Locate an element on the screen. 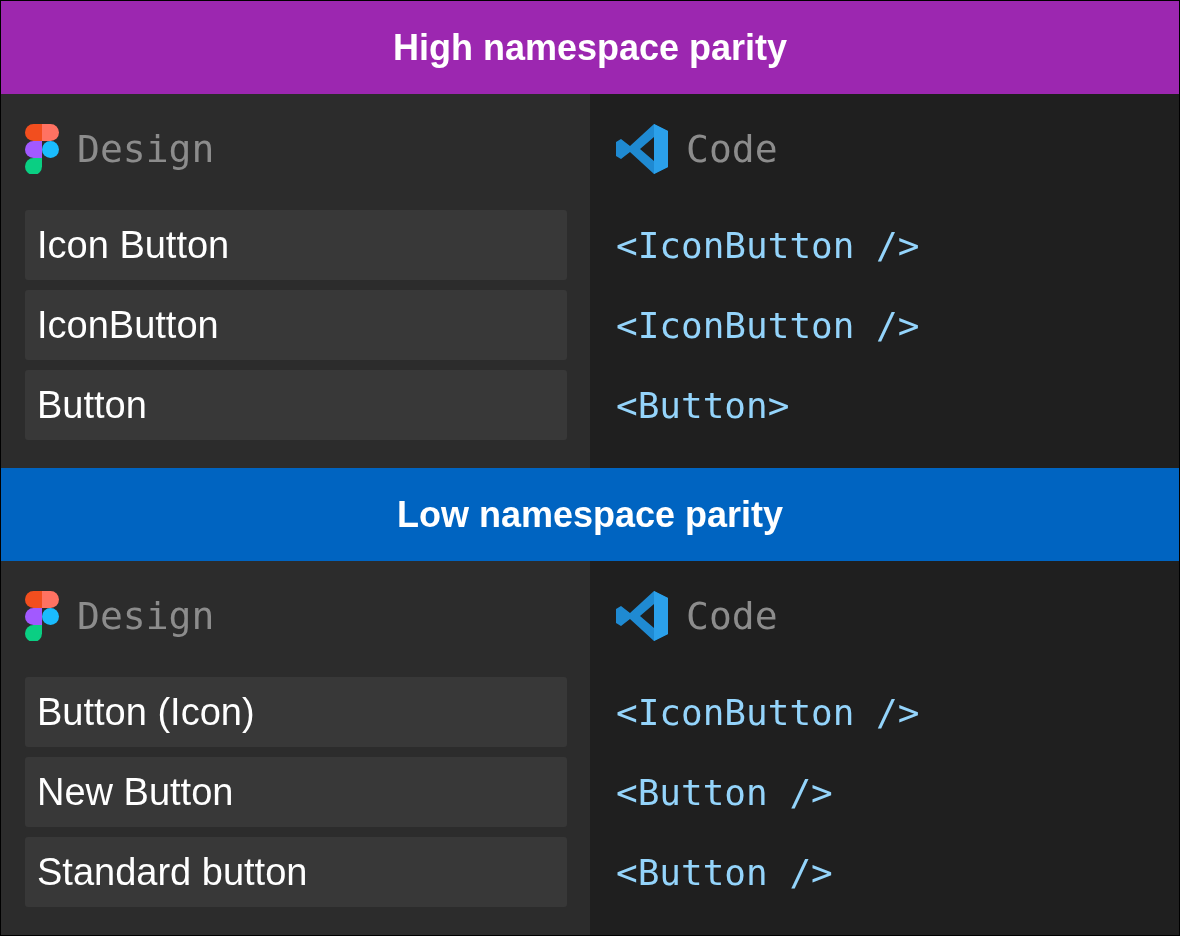 The image size is (1180, 936). layer-name-row: New Button is located at coordinates (296, 792).